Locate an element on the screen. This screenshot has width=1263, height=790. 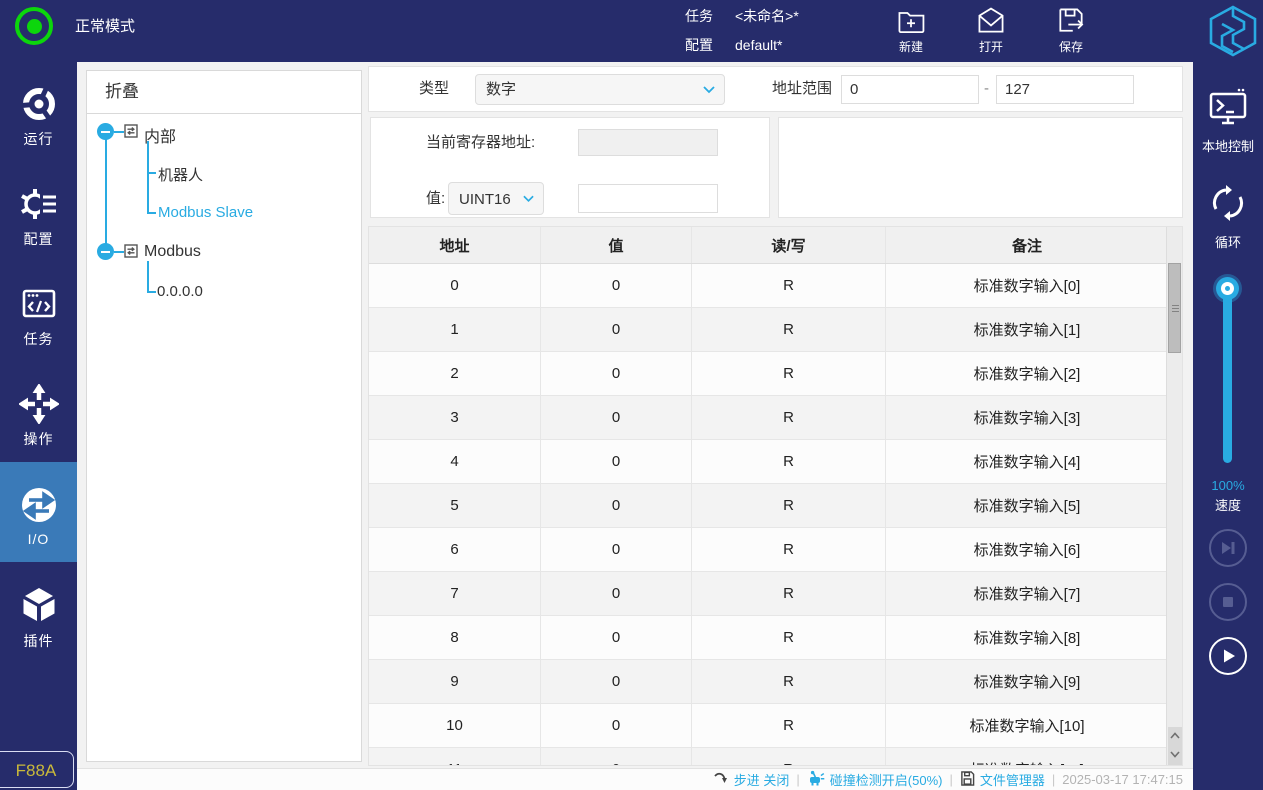
new-task-button: 新建 is located at coordinates (911, 32).